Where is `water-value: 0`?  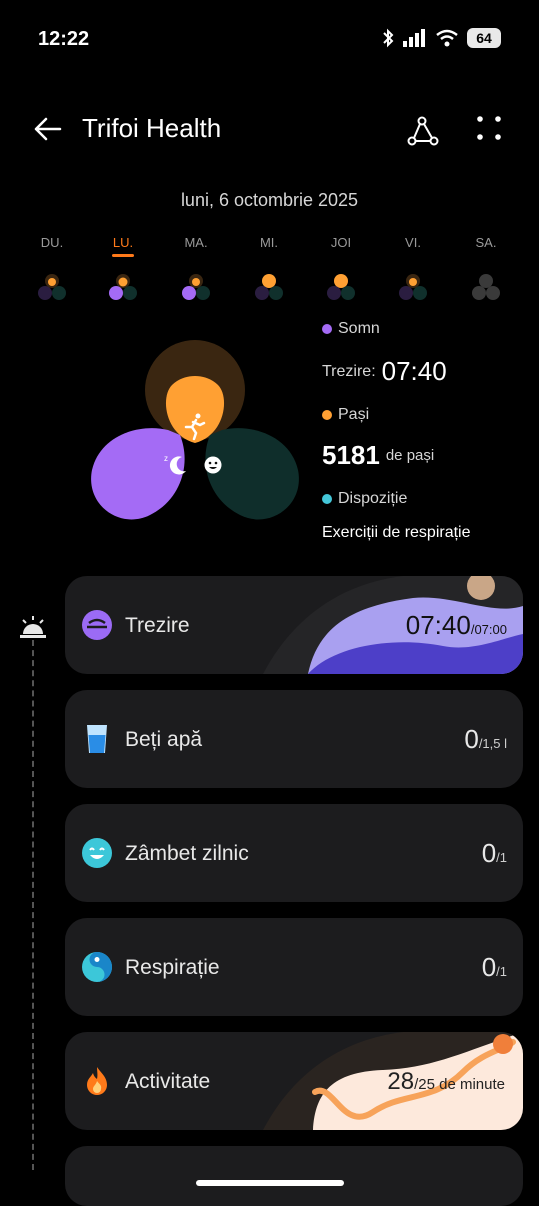 water-value: 0 is located at coordinates (471, 739).